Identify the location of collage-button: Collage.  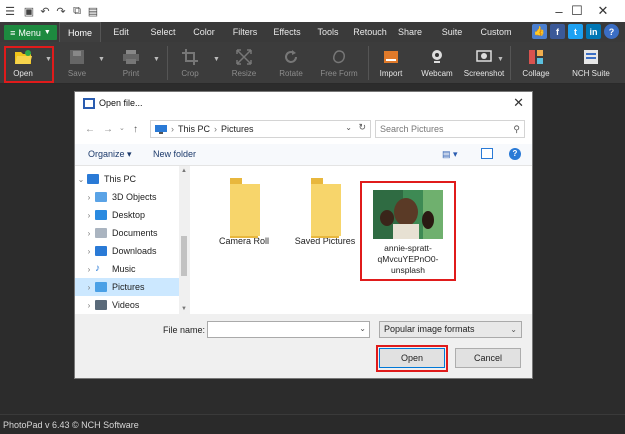
(536, 63).